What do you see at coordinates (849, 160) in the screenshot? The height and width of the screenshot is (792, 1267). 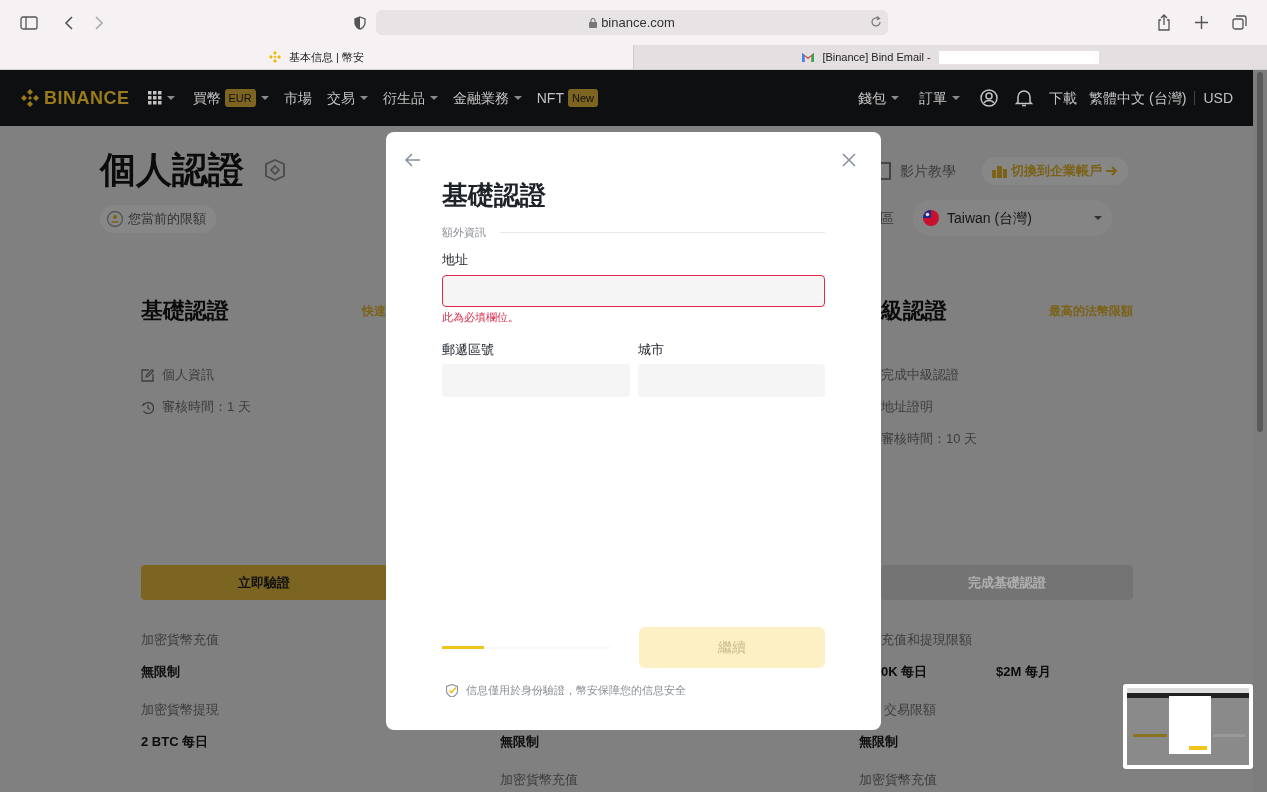 I see `close-icon` at bounding box center [849, 160].